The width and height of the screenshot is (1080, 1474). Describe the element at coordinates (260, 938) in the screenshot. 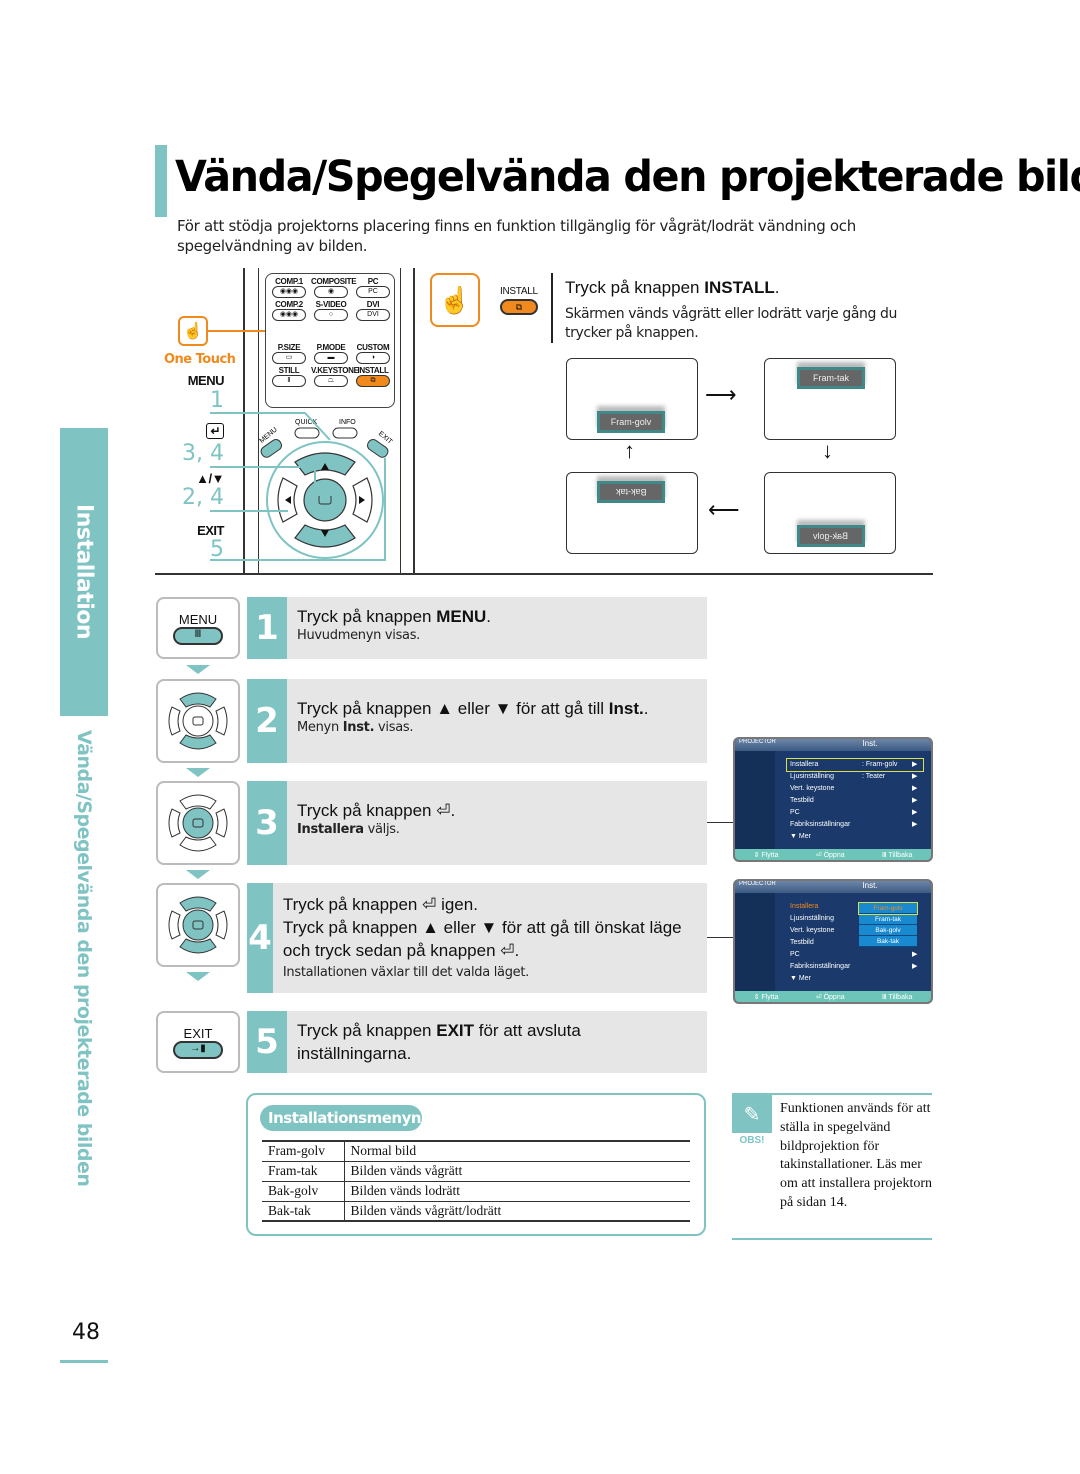

I see `step-number: 4` at that location.